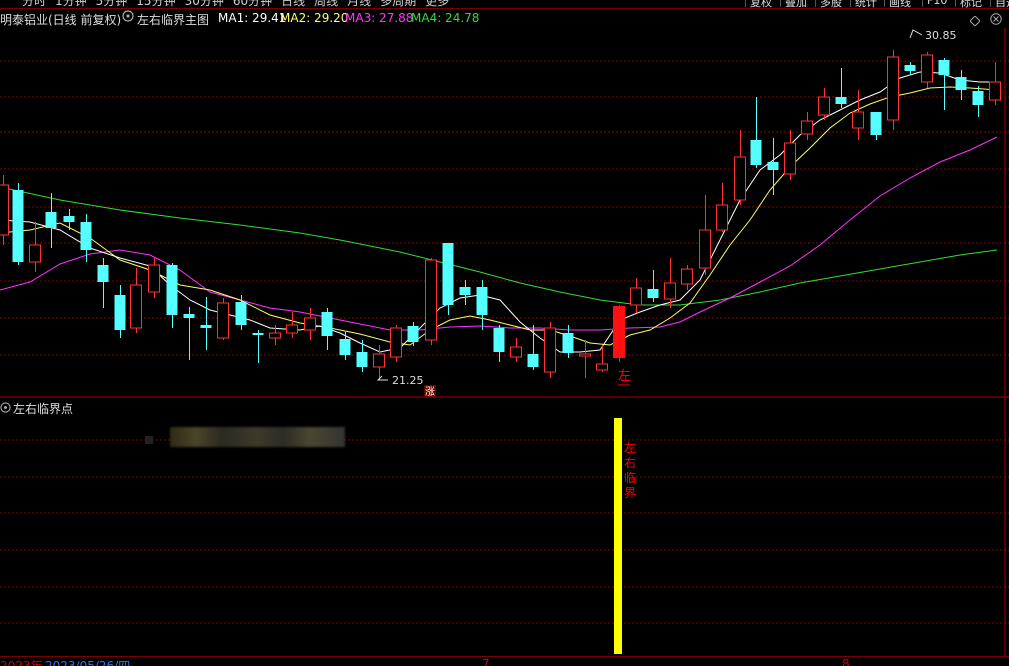  What do you see at coordinates (630, 478) in the screenshot?
I see `bar-label-char: 临` at bounding box center [630, 478].